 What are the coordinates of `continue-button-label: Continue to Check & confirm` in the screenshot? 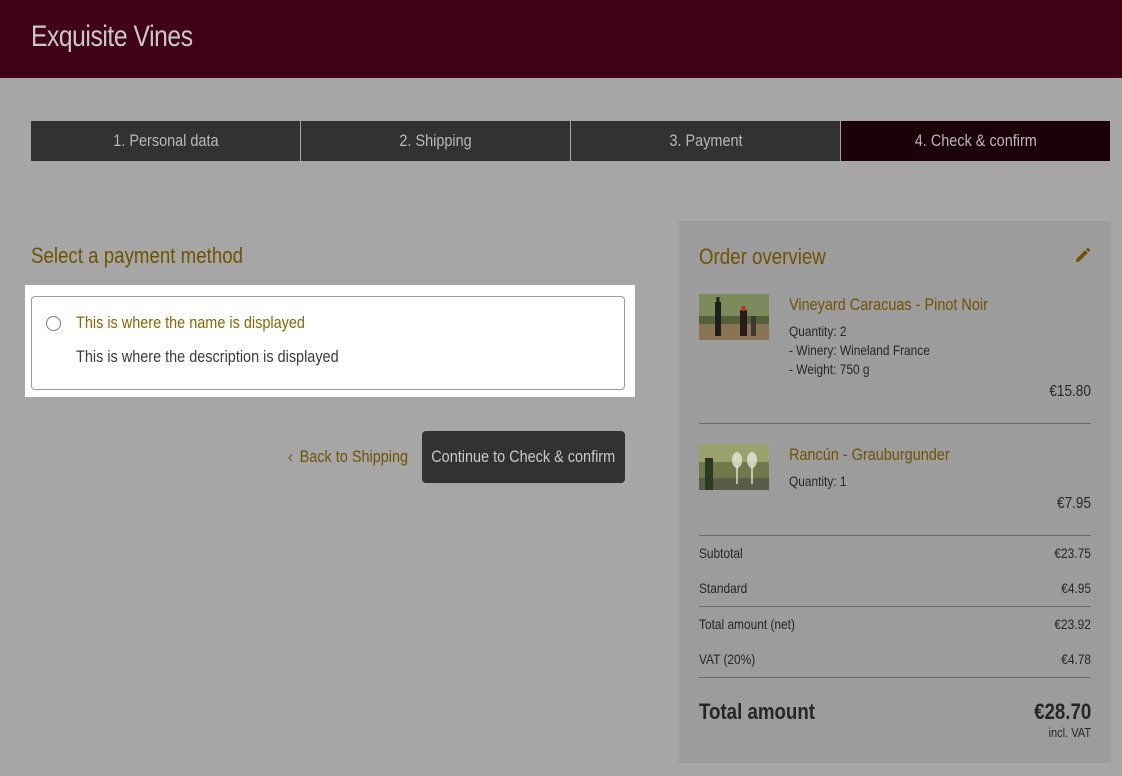 It's located at (523, 456).